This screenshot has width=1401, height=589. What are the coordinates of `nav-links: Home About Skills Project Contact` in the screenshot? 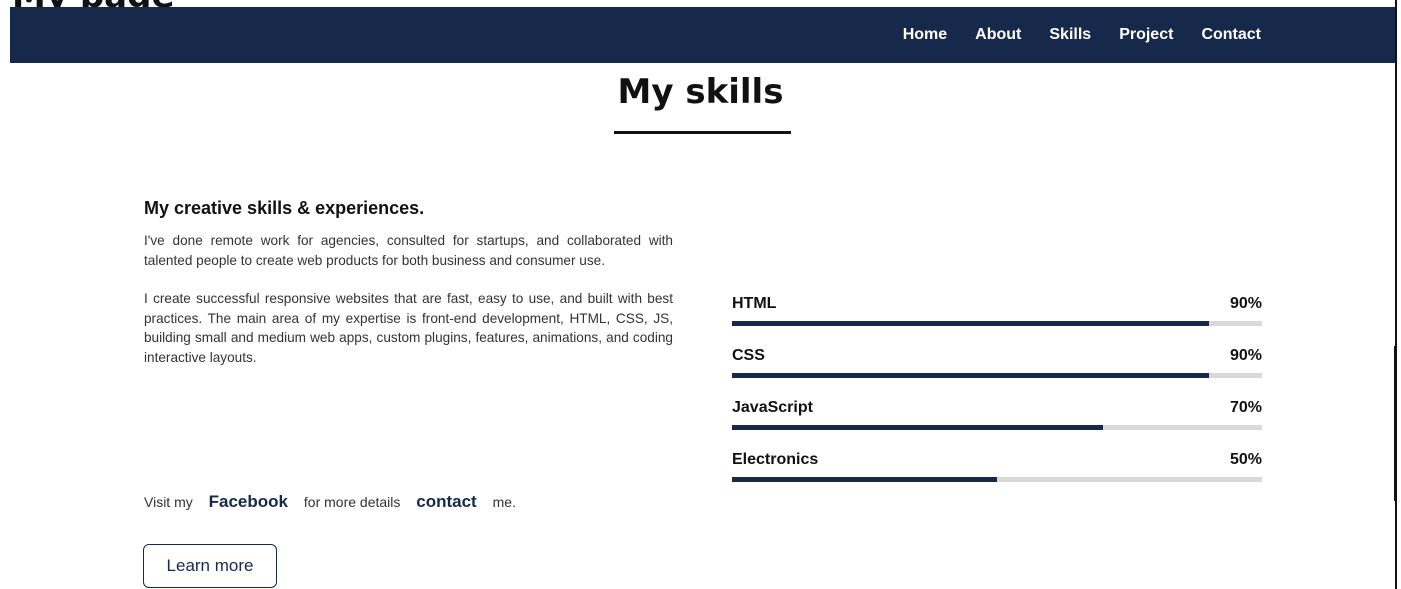 It's located at (1082, 35).